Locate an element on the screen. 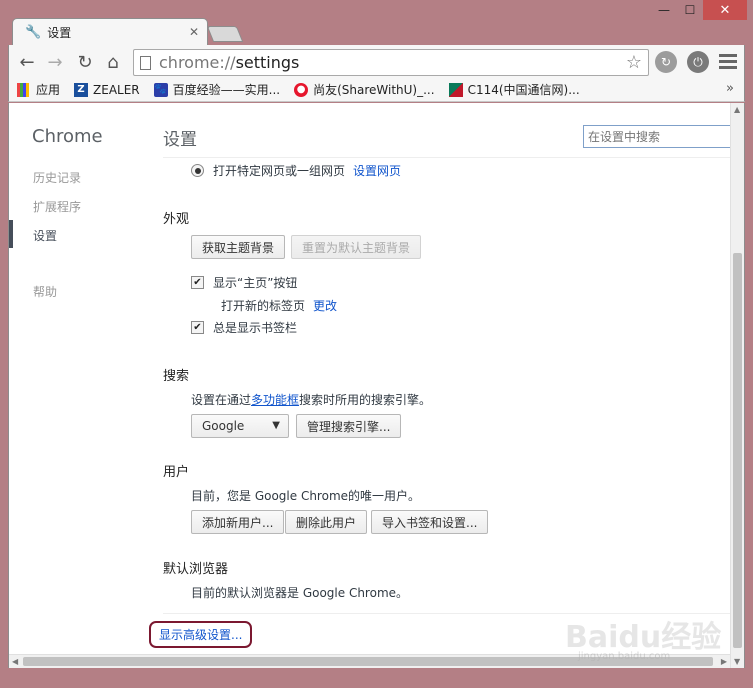 This screenshot has height=688, width=753. sidebar-item-extensions: 扩展程序 is located at coordinates (57, 206).